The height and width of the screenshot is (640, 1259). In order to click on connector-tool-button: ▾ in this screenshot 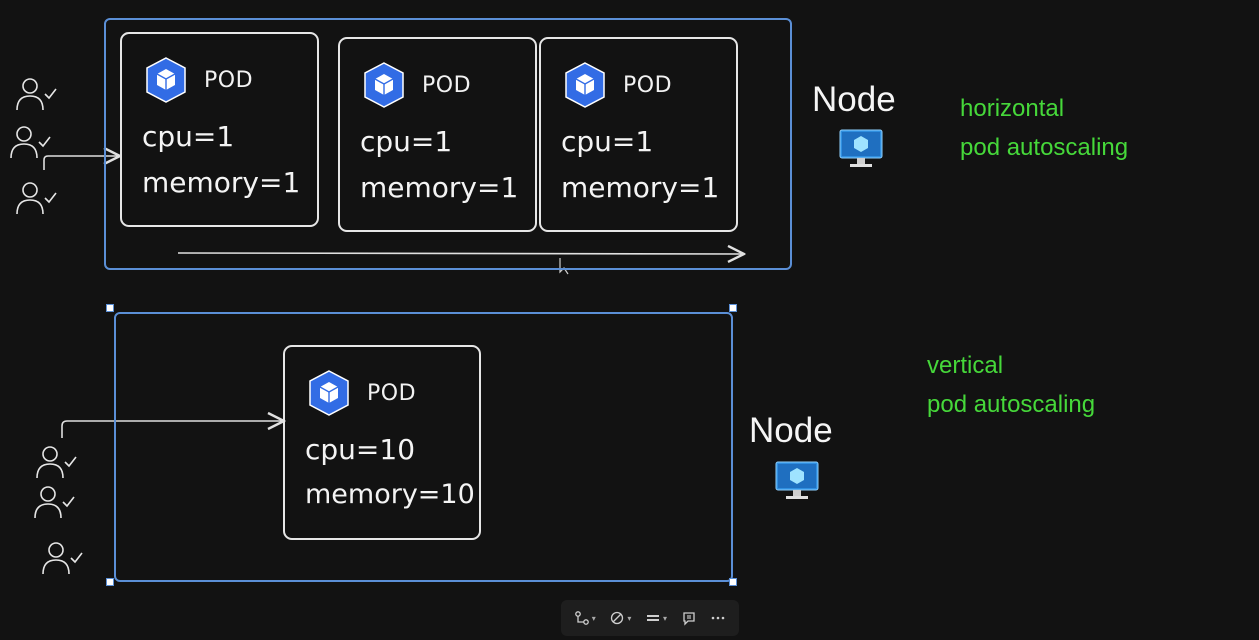, I will do `click(585, 618)`.